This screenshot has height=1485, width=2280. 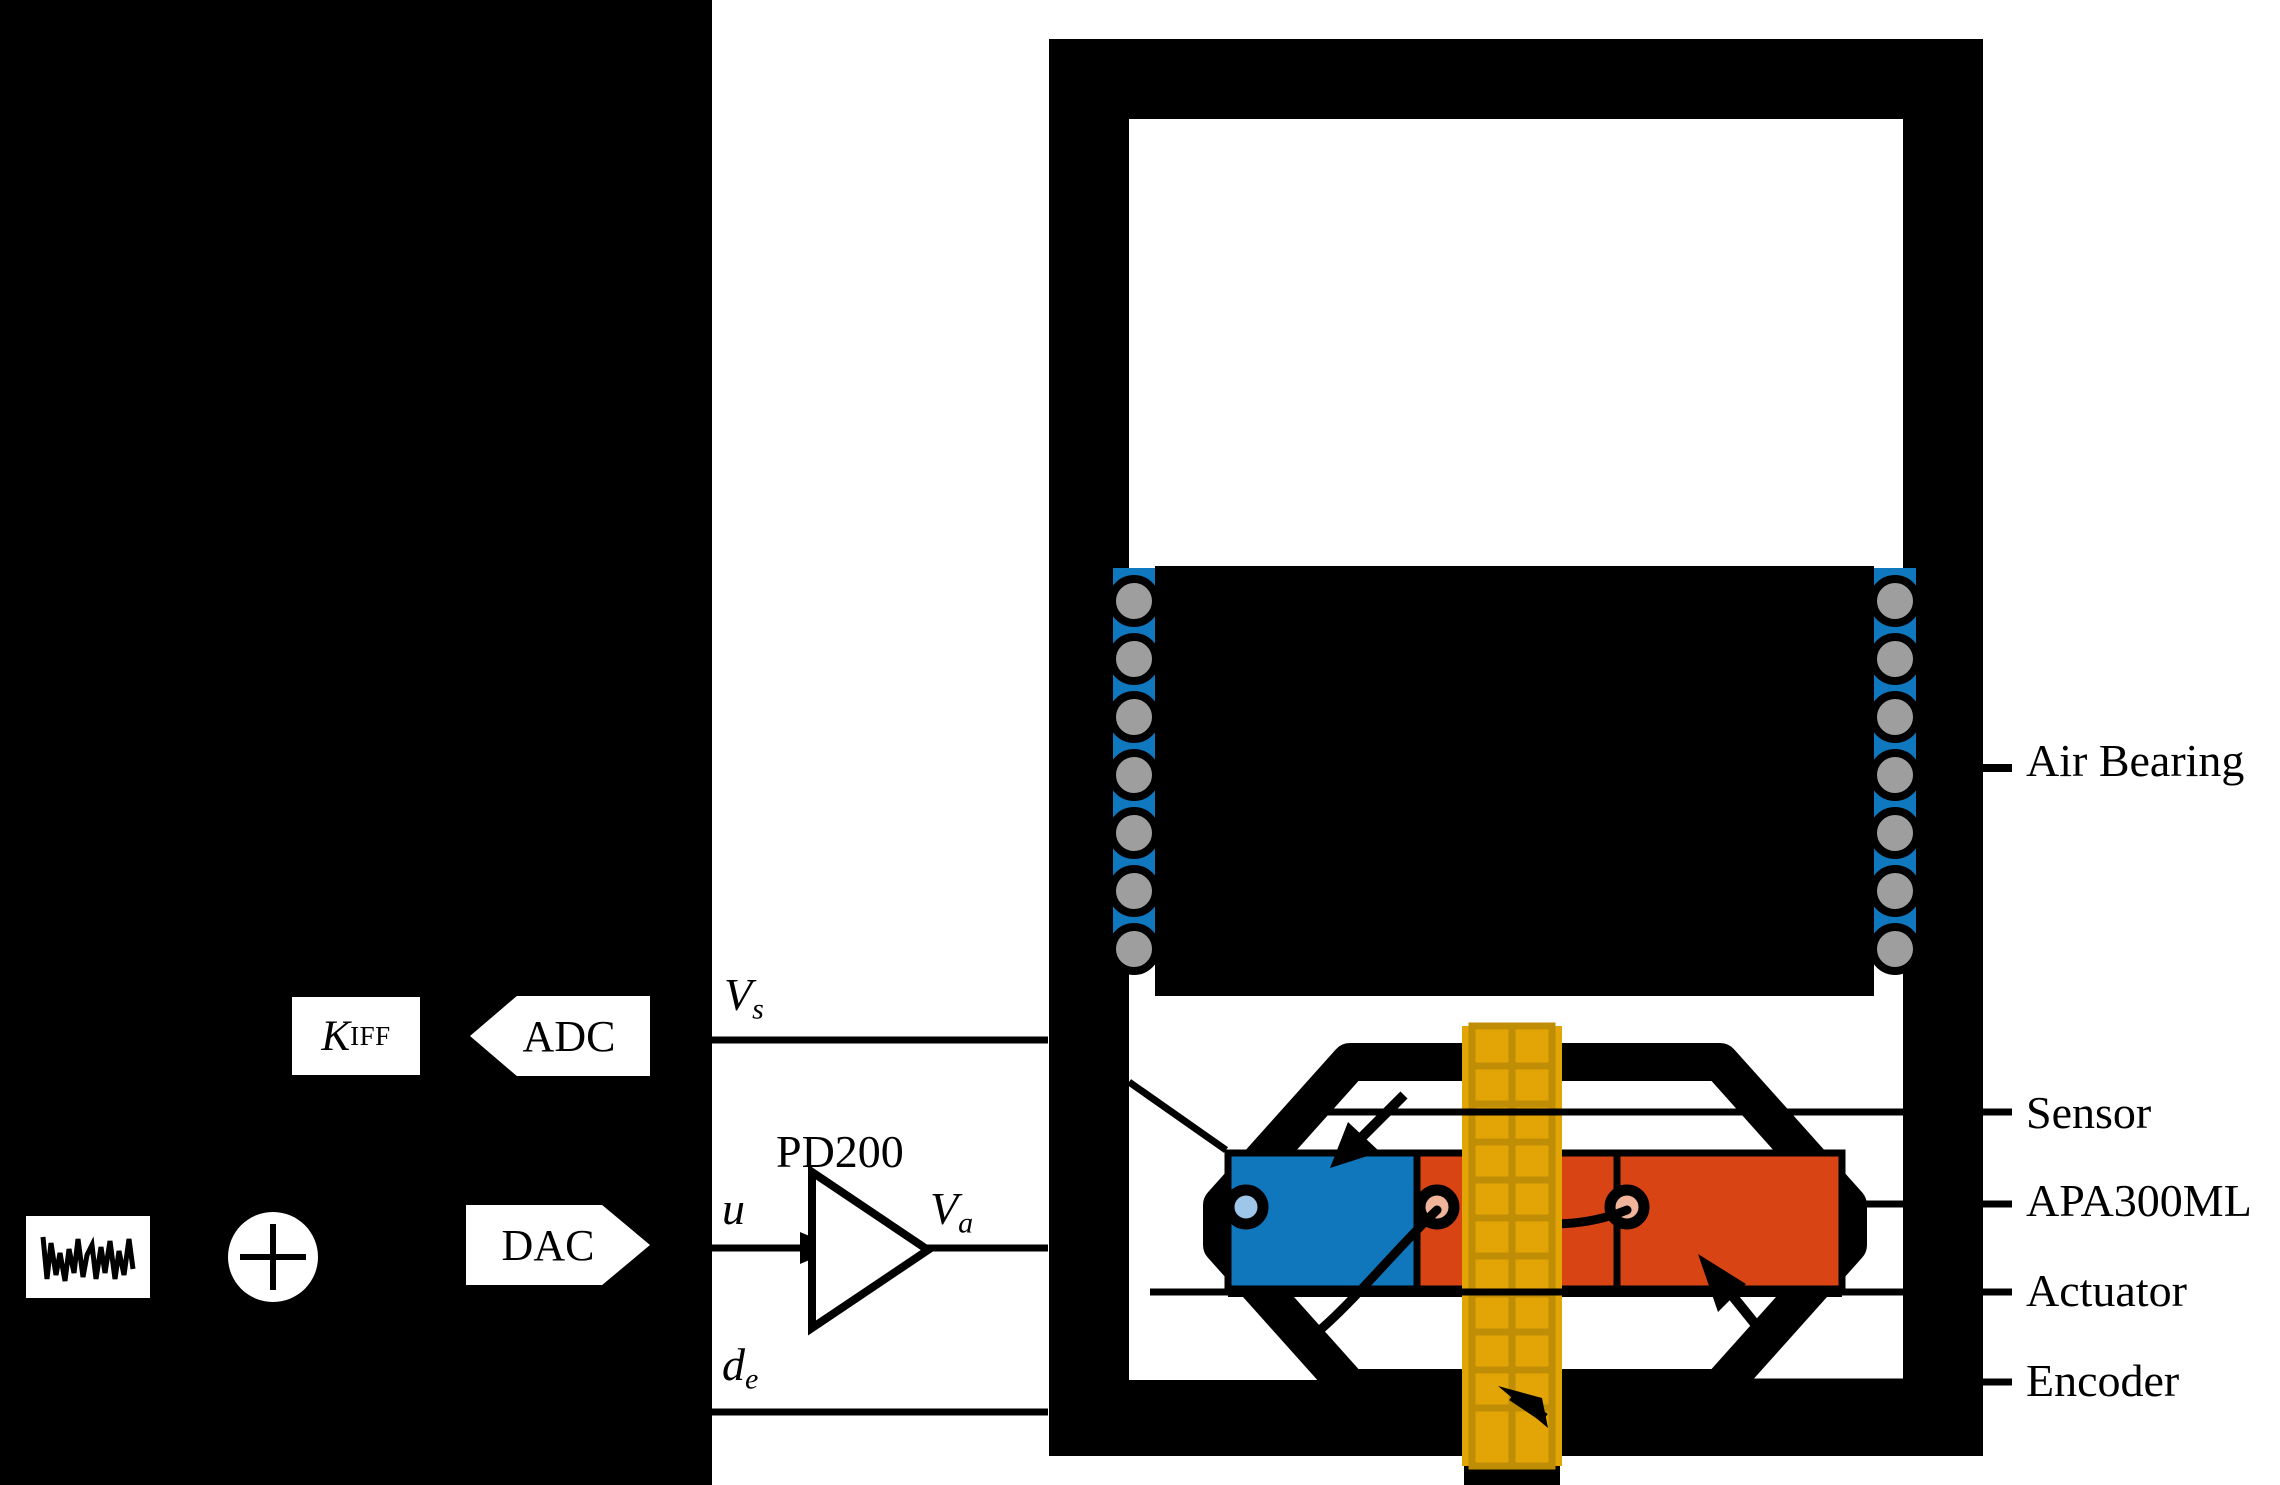 What do you see at coordinates (838, 1245) in the screenshot?
I see `amplifier-gain-label: 20` at bounding box center [838, 1245].